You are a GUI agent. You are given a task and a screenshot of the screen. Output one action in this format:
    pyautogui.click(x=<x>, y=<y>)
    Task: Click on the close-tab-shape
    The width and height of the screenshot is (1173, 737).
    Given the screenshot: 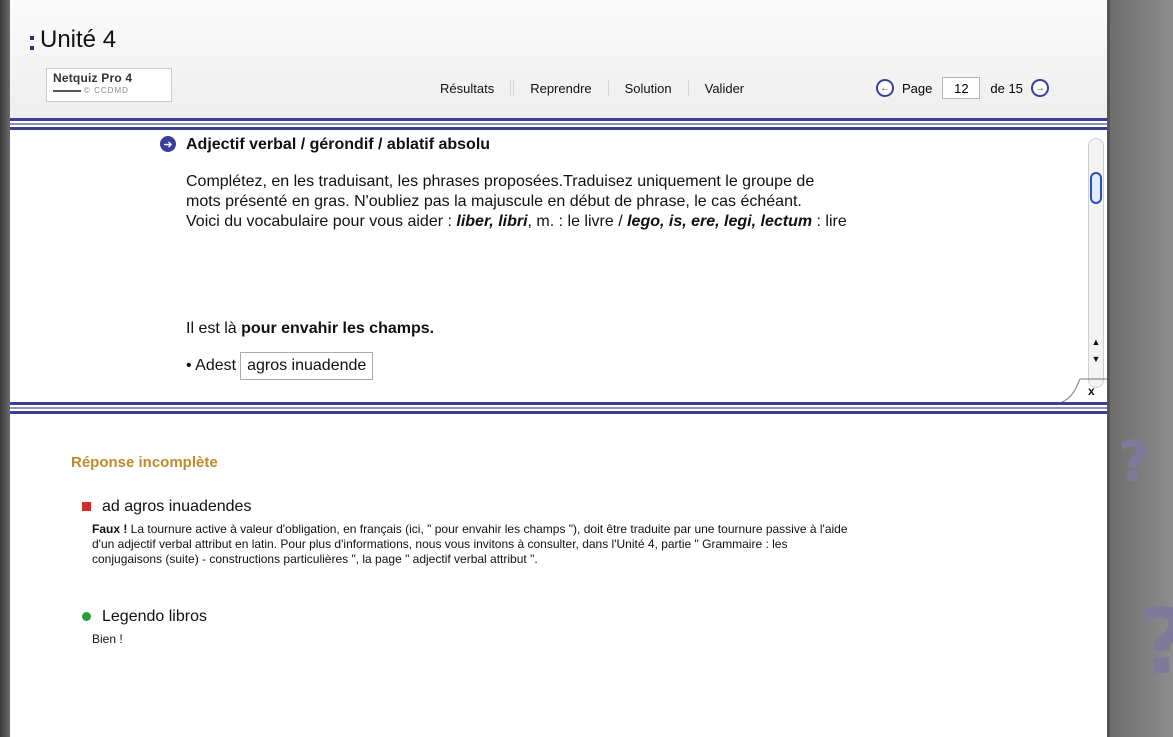 What is the action you would take?
    pyautogui.click(x=1084, y=390)
    